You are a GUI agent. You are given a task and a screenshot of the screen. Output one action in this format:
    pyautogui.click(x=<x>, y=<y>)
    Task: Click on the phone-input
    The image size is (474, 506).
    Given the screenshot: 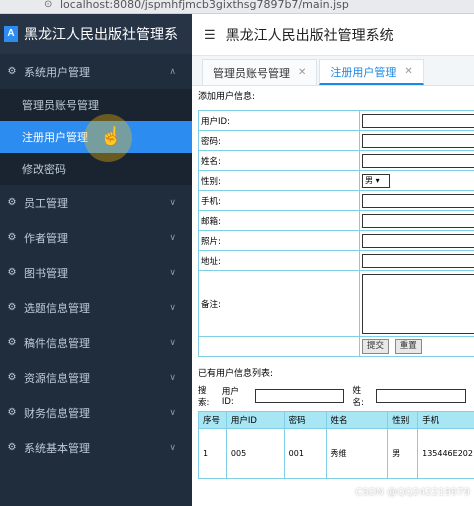 What is the action you would take?
    pyautogui.click(x=418, y=200)
    